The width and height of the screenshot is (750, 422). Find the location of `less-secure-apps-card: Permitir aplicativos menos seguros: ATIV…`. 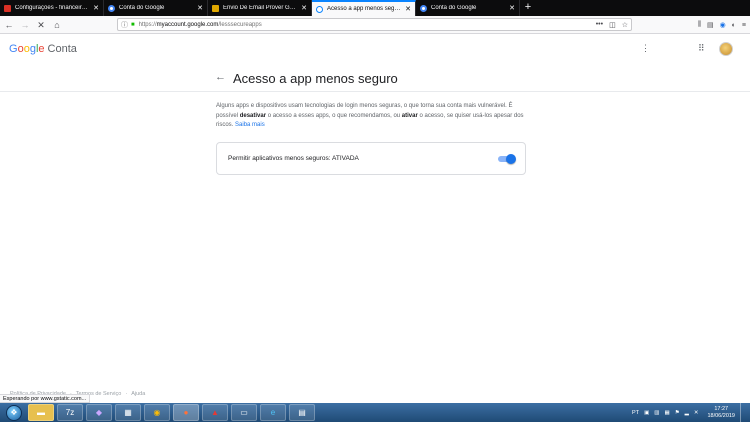

less-secure-apps-card: Permitir aplicativos menos seguros: ATIV… is located at coordinates (371, 158).